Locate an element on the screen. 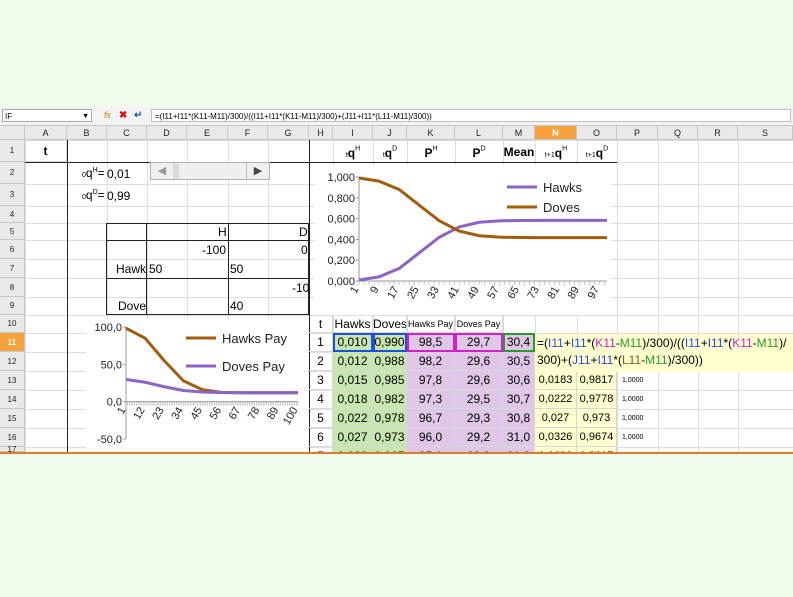  row-header-7: 7 is located at coordinates (12, 268).